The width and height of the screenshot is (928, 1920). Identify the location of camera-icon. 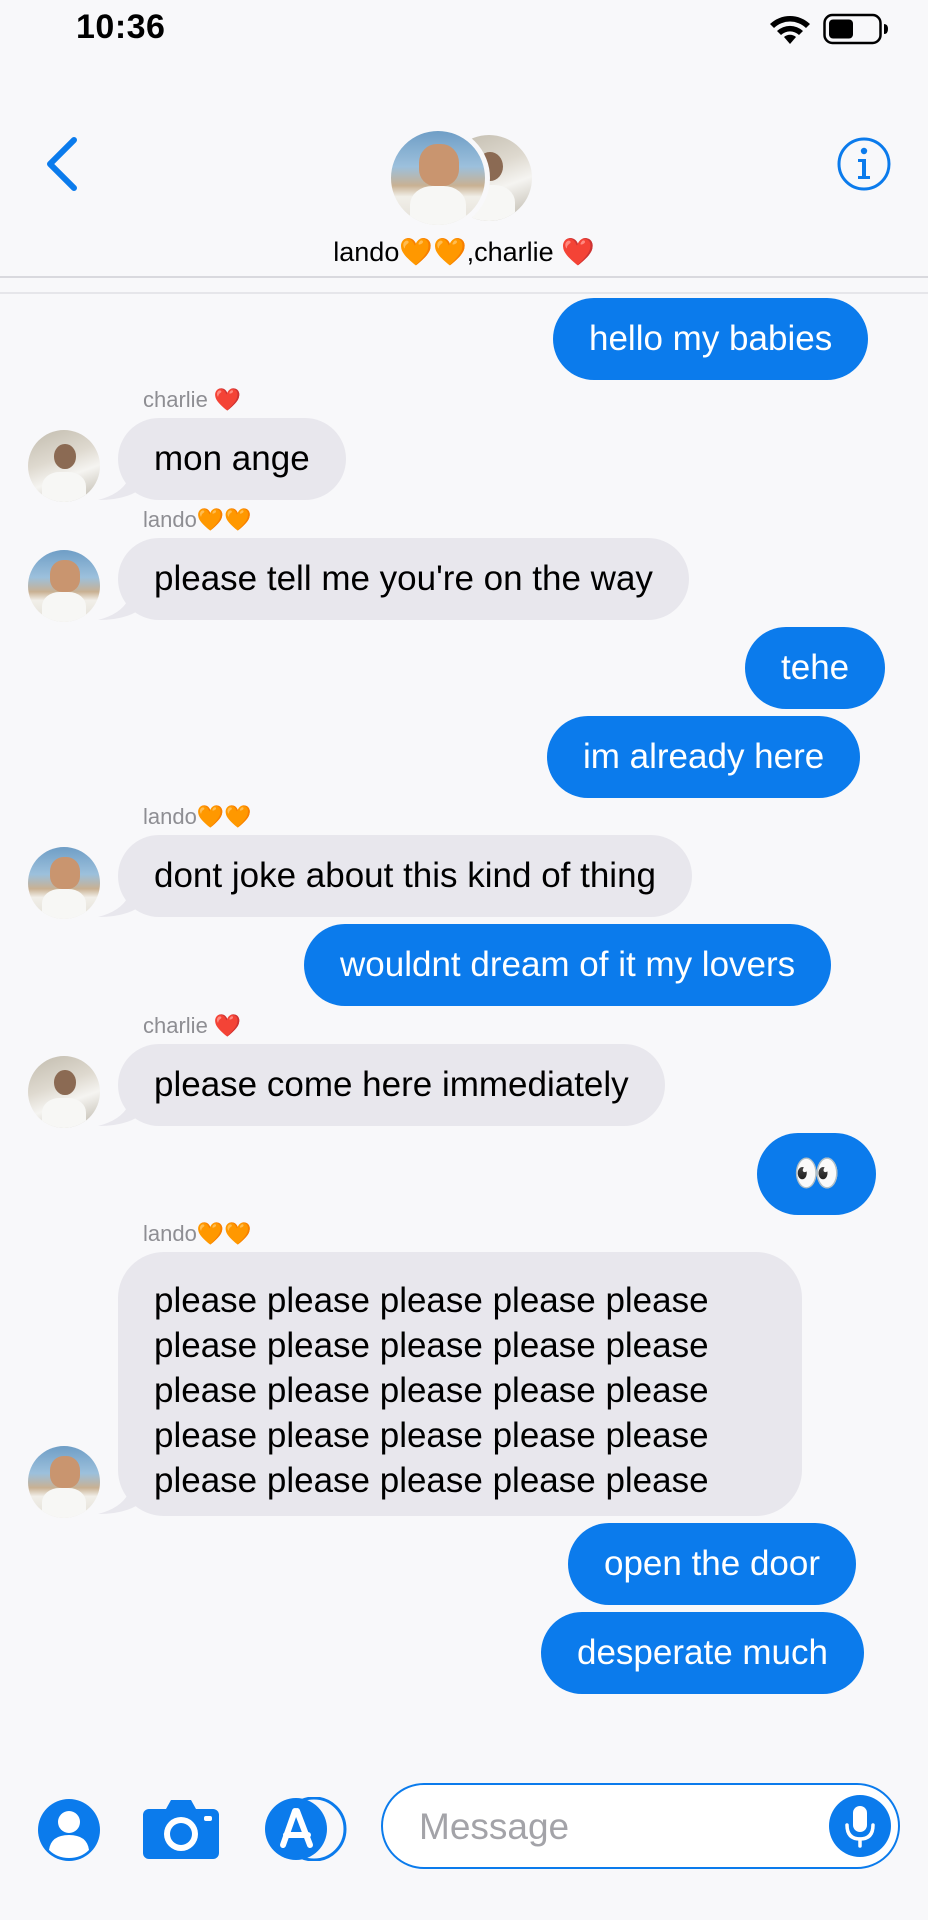
(181, 1829).